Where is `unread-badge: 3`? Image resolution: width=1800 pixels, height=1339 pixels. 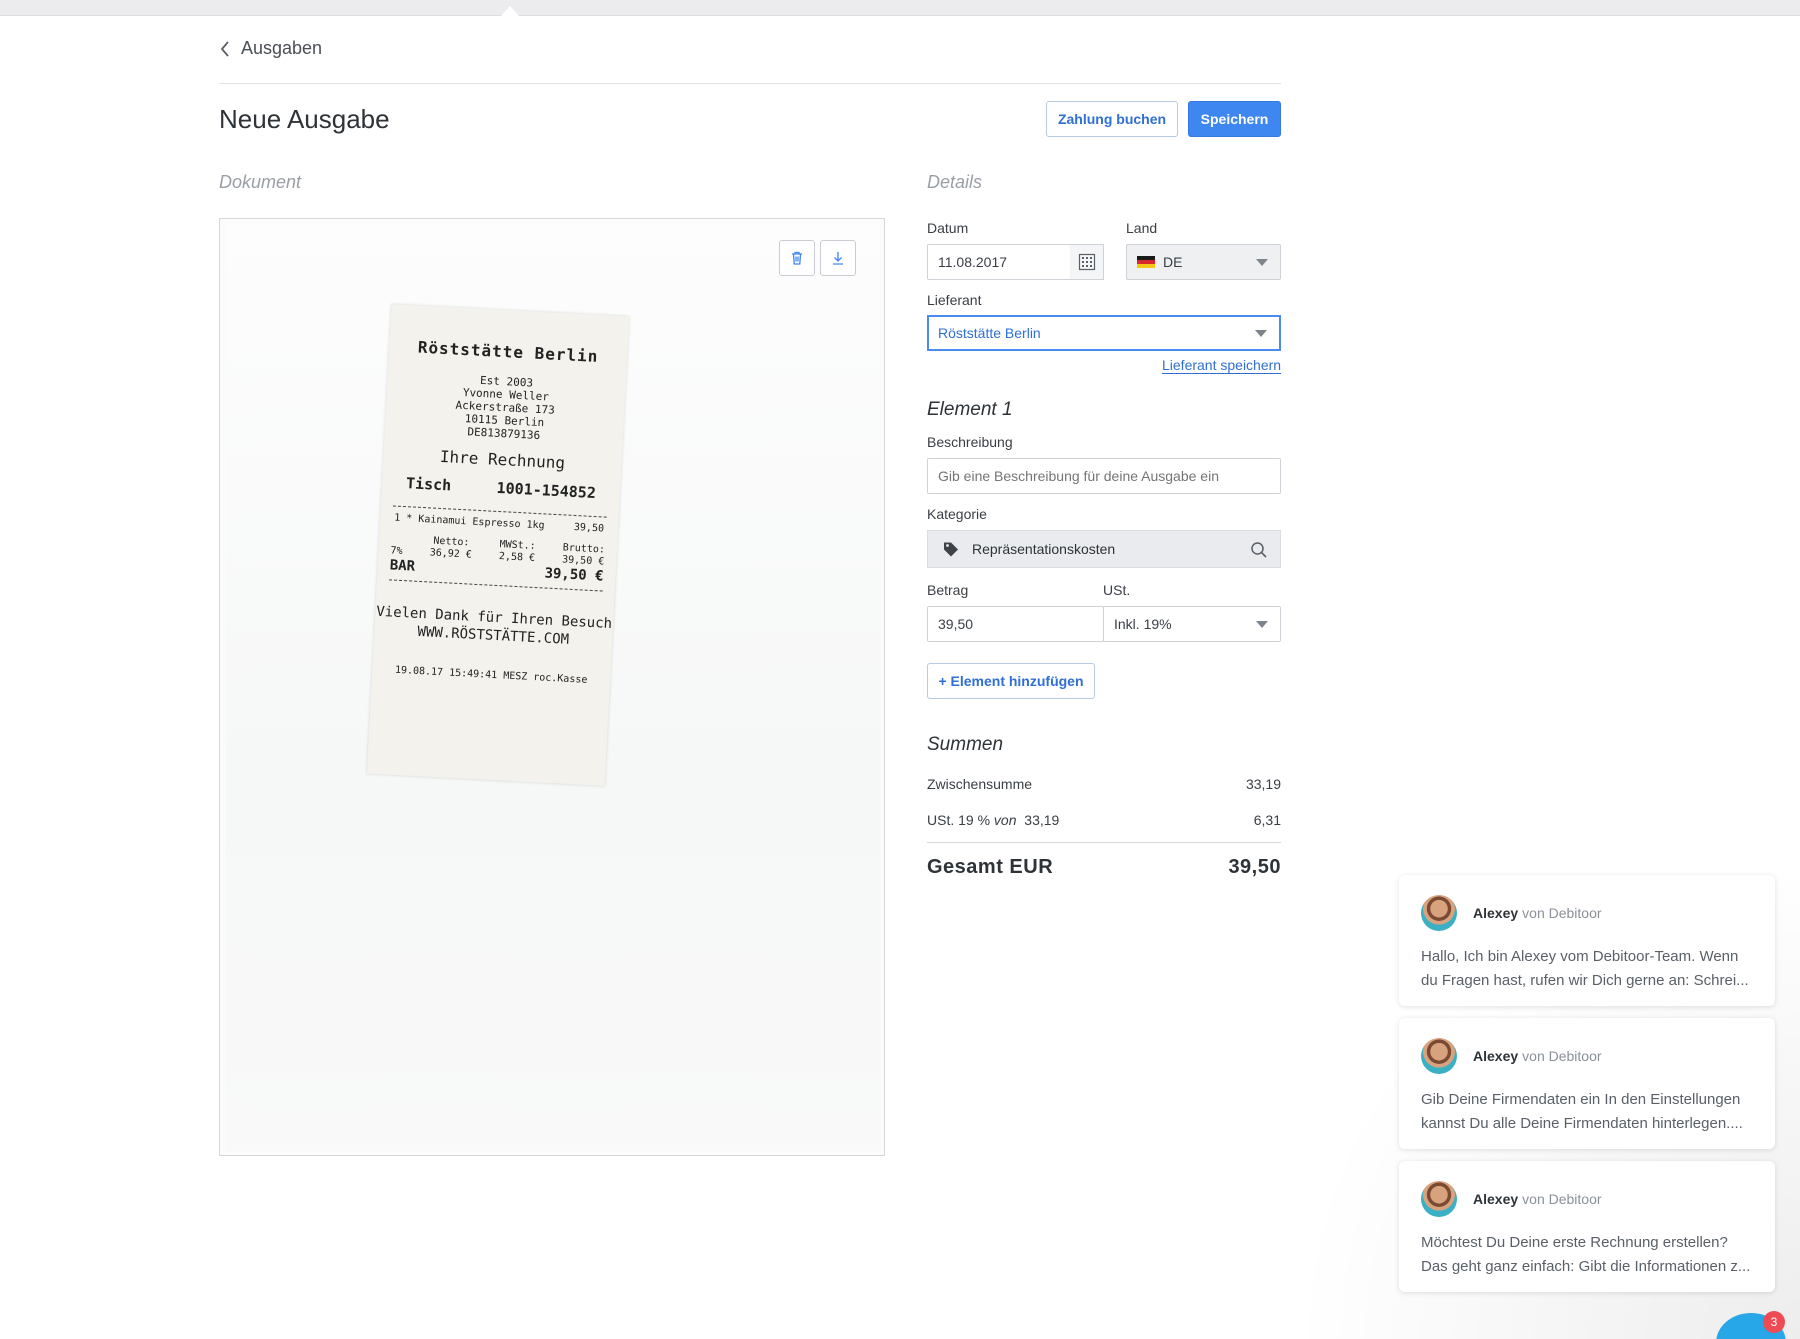
unread-badge: 3 is located at coordinates (1774, 1322).